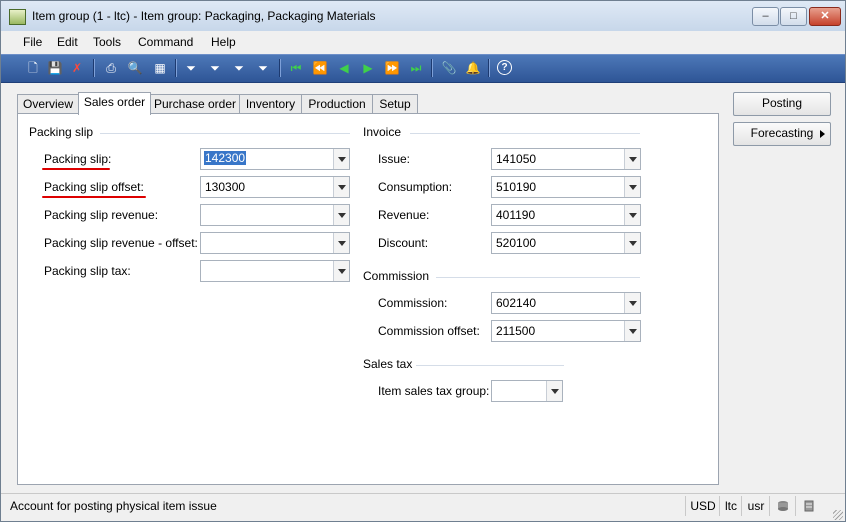 The width and height of the screenshot is (846, 522). I want to click on minimize-button: –, so click(765, 16).